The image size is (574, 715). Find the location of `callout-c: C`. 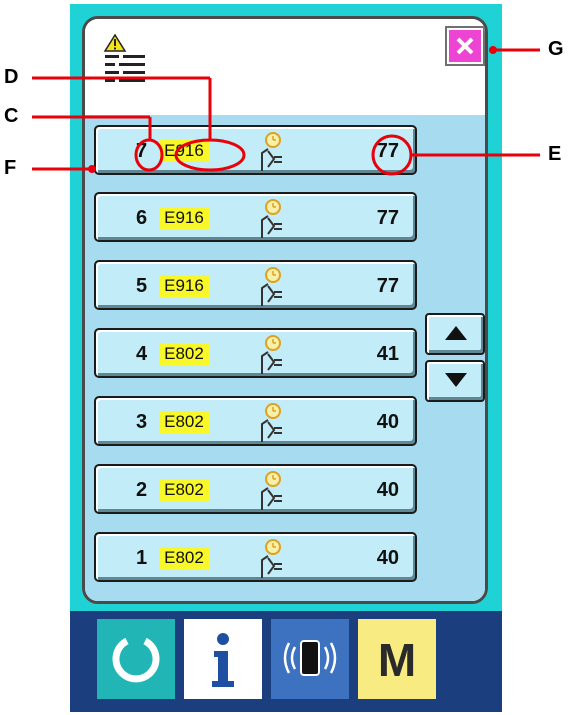

callout-c: C is located at coordinates (11, 116).